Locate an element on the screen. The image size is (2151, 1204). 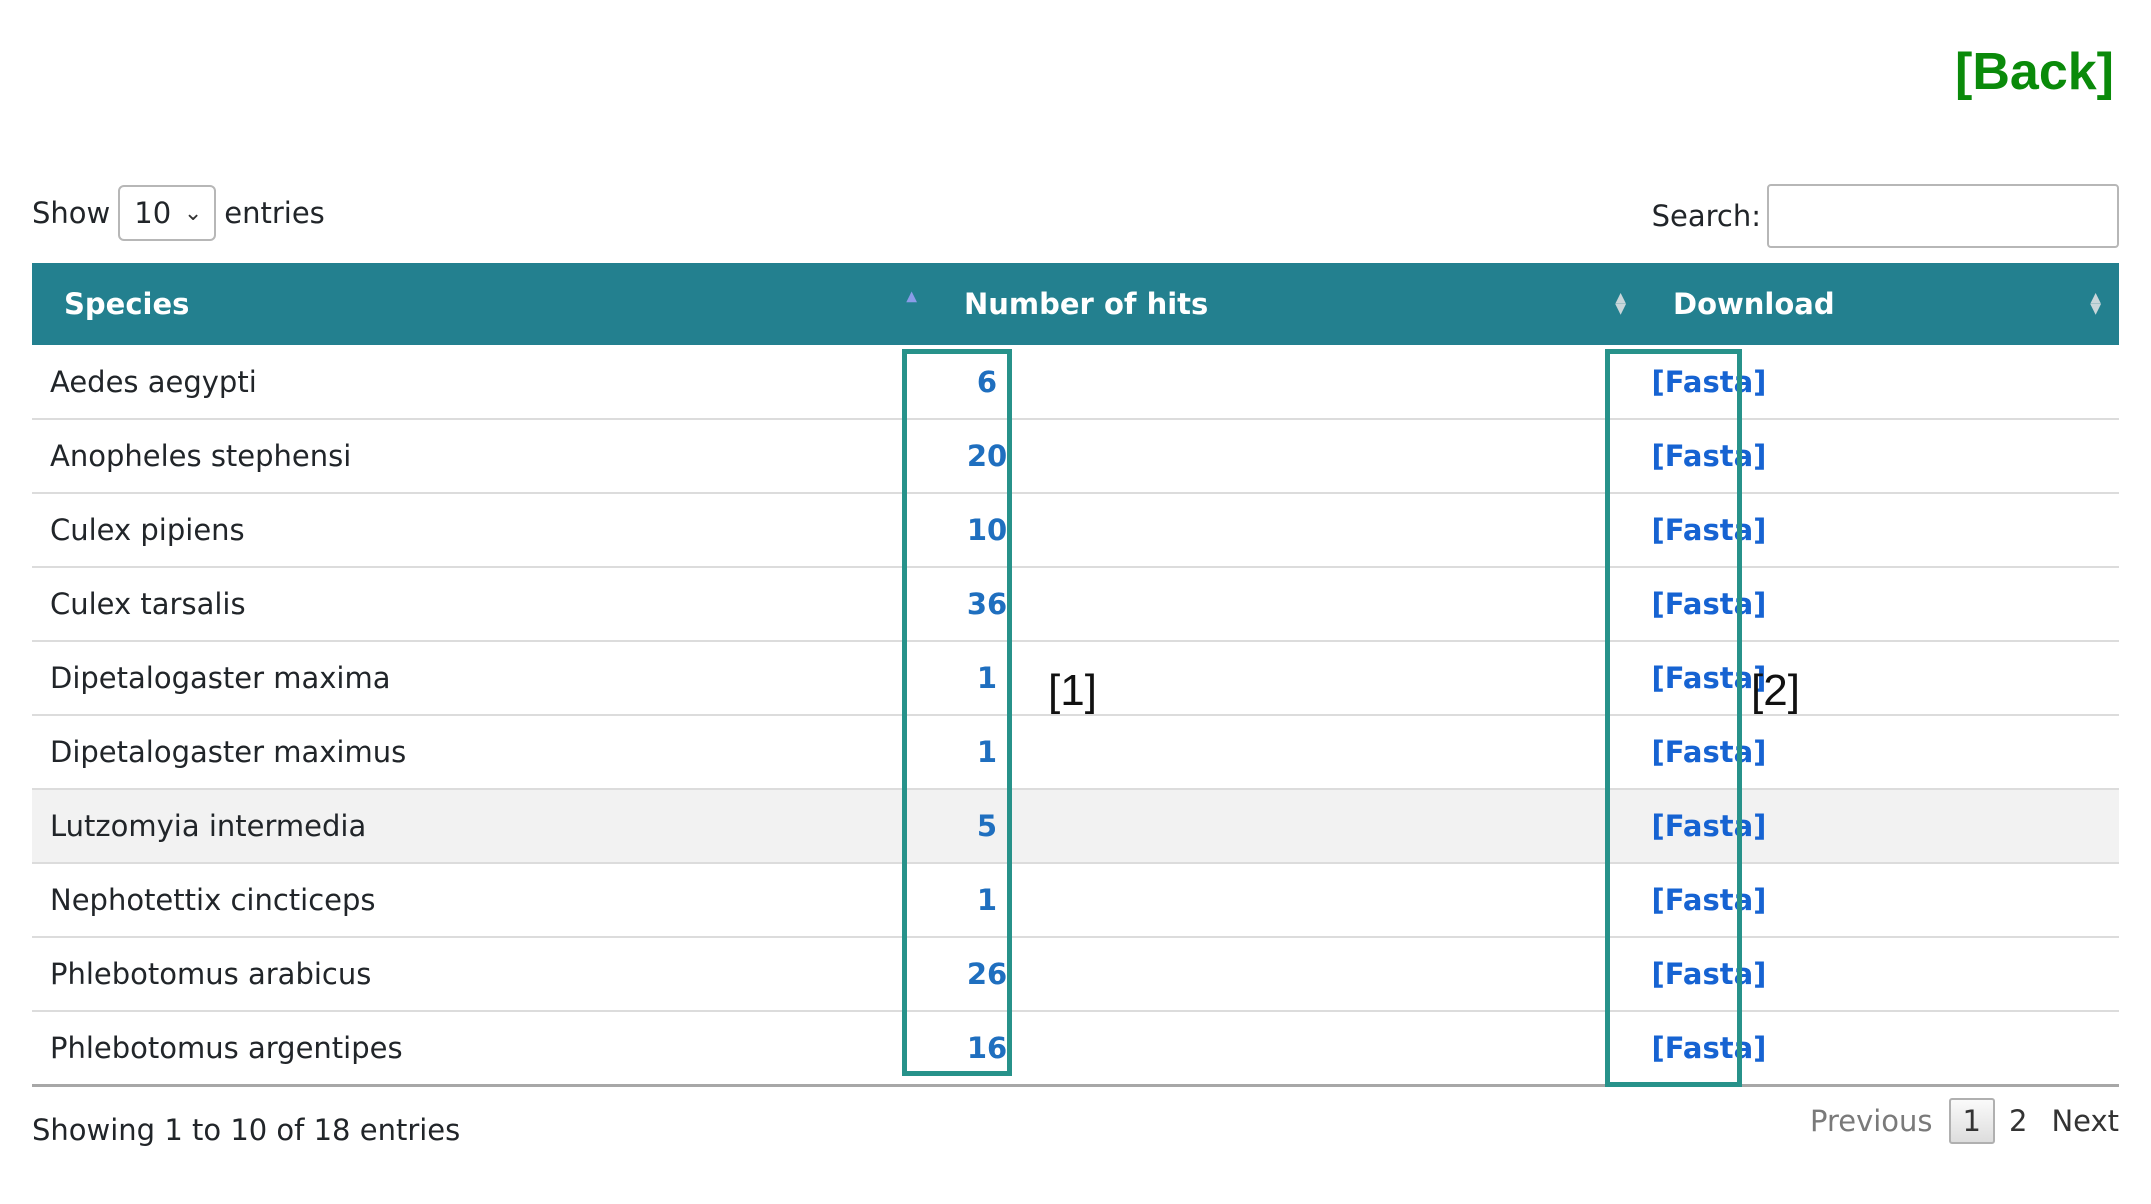
table-row: Nephotettix cincticeps 1 [Fasta] is located at coordinates (1075, 900).